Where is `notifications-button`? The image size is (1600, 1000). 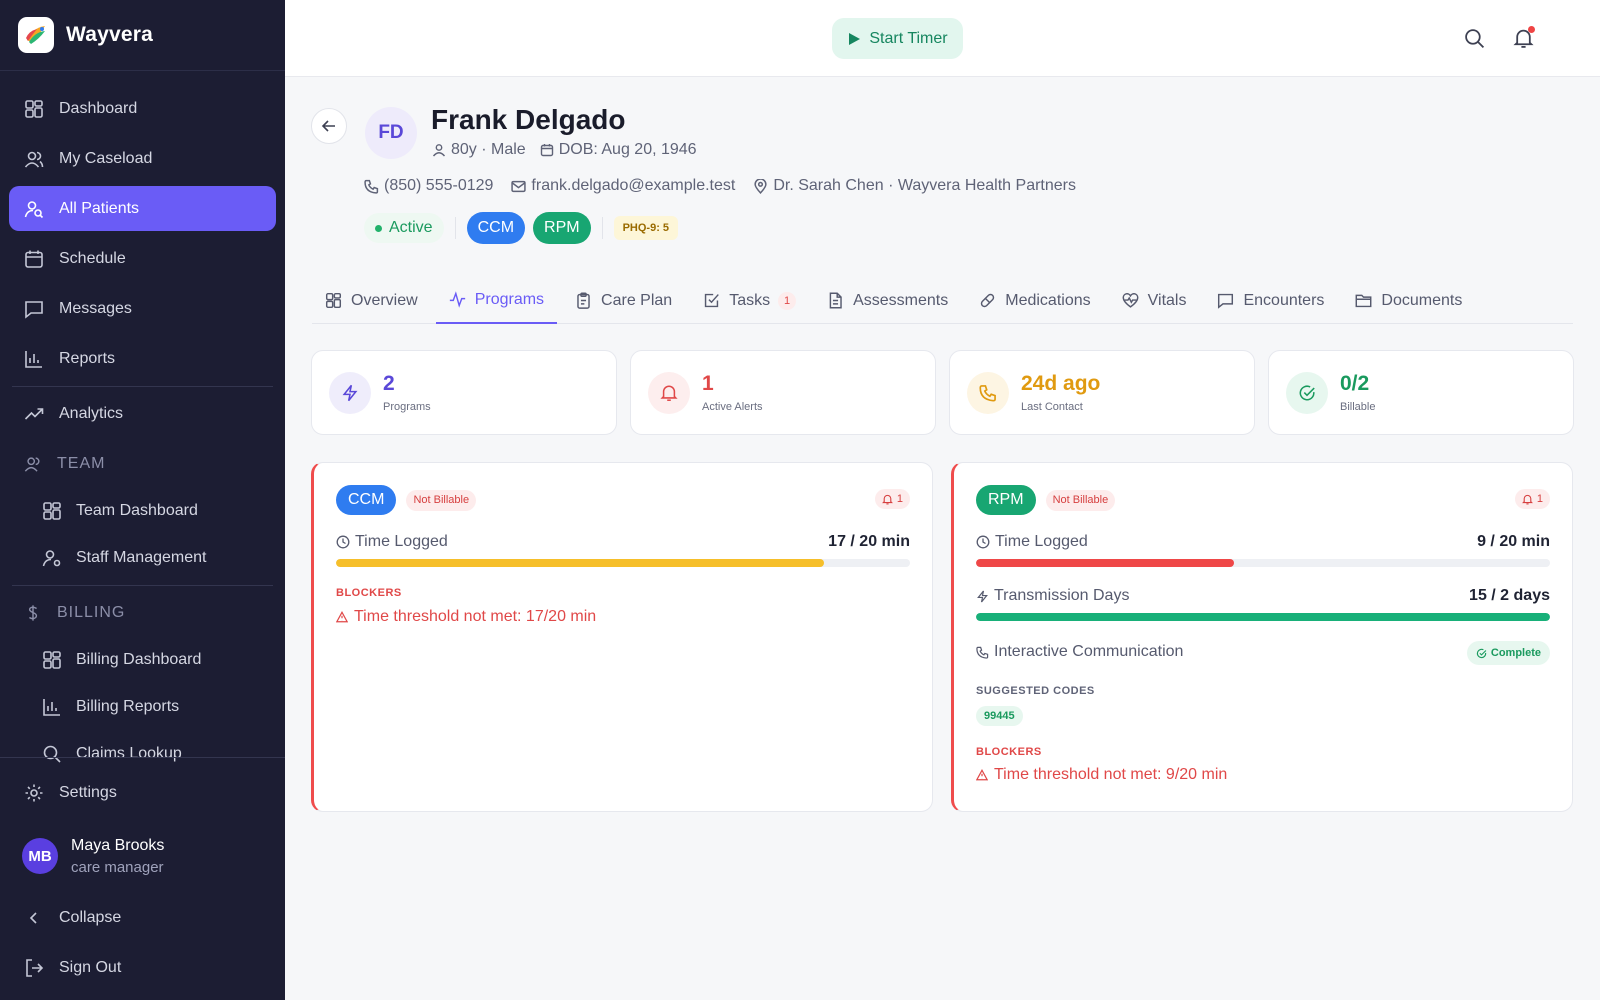
notifications-button is located at coordinates (1523, 38).